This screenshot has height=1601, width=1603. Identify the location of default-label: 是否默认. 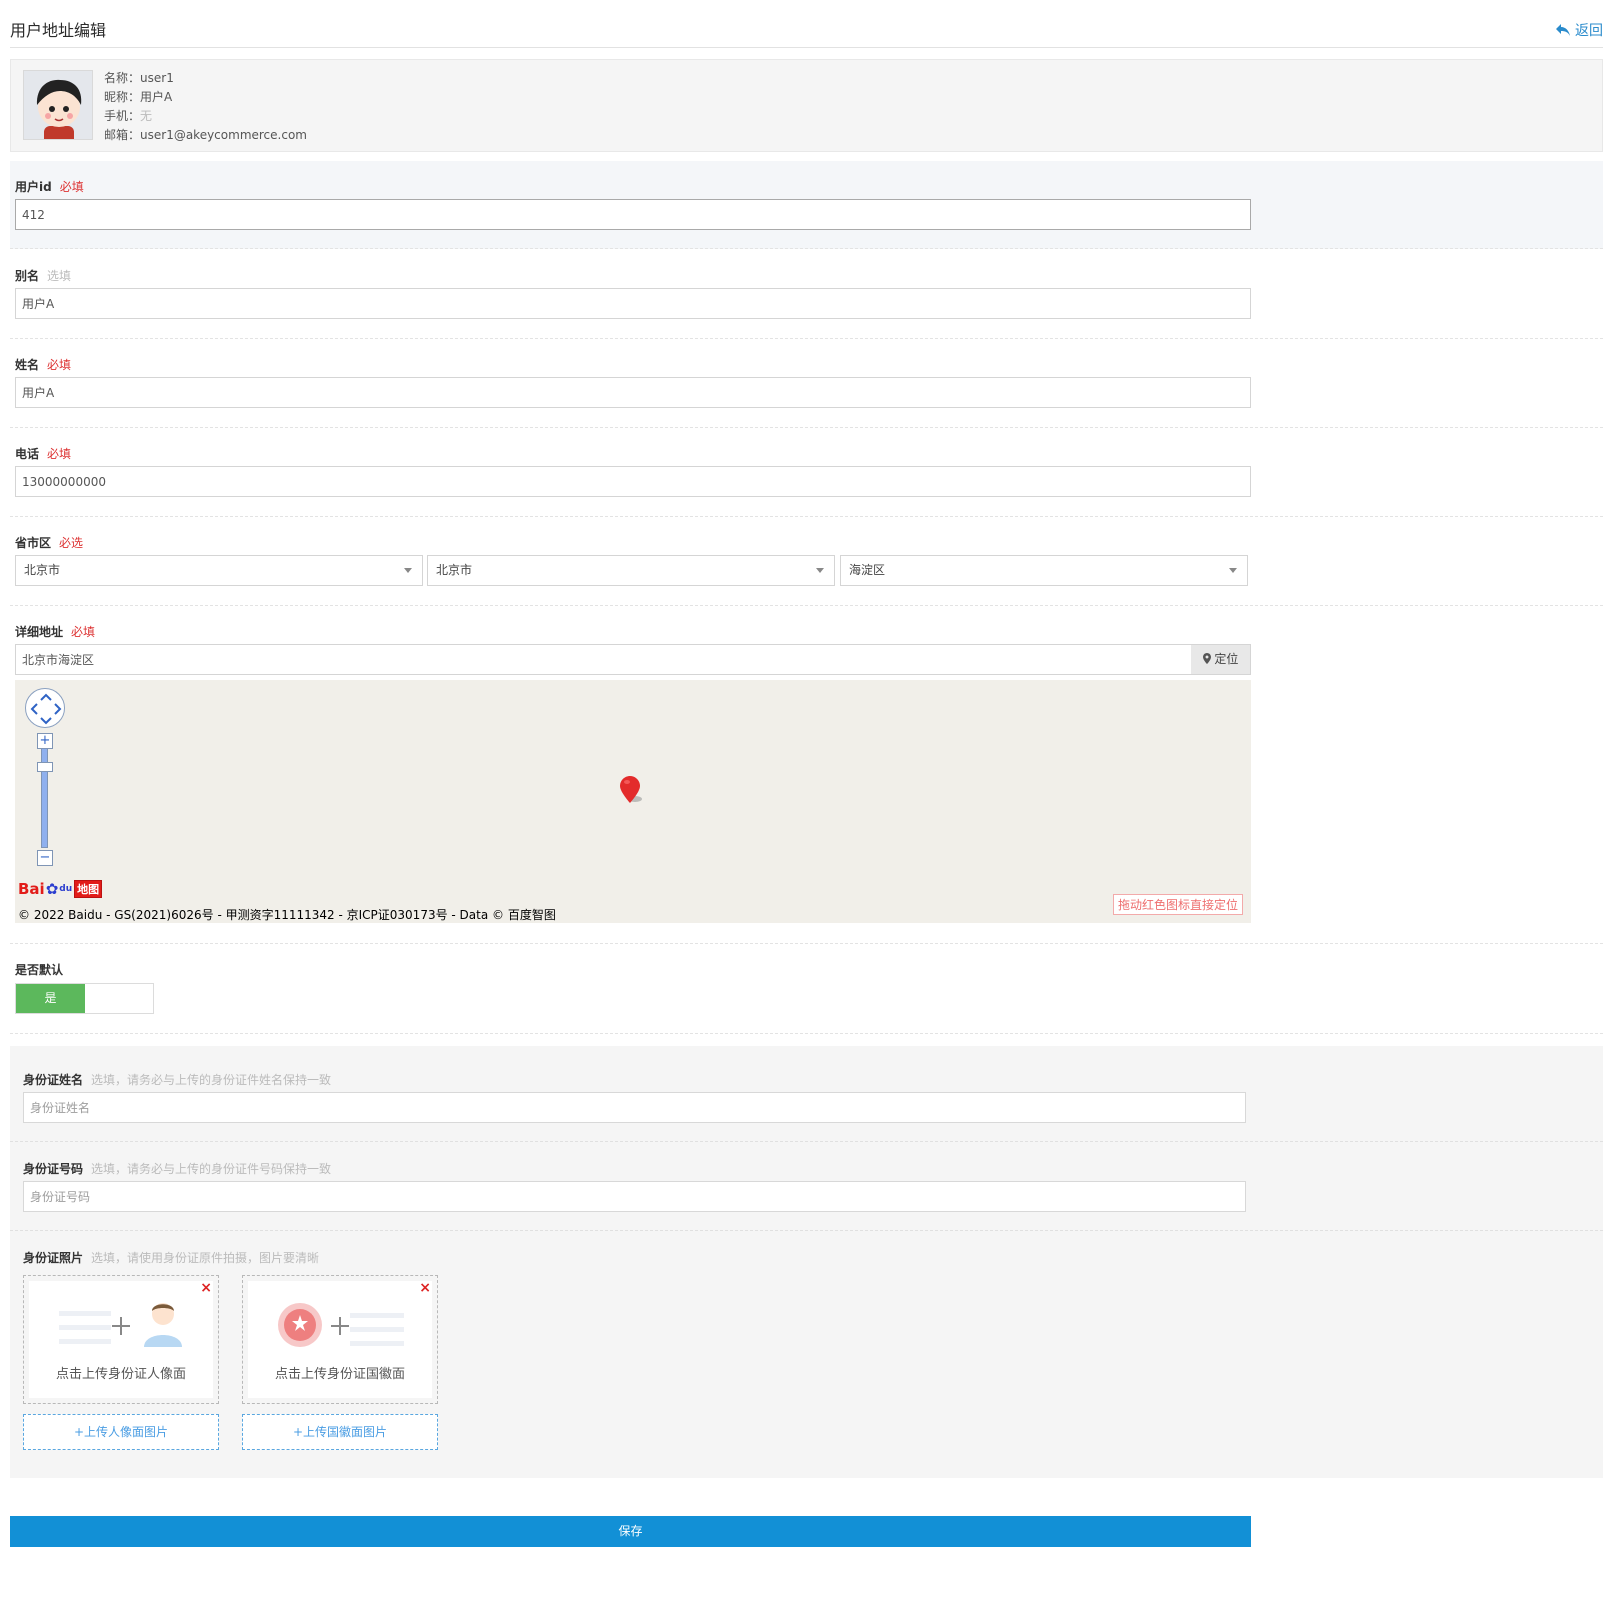
(39, 970).